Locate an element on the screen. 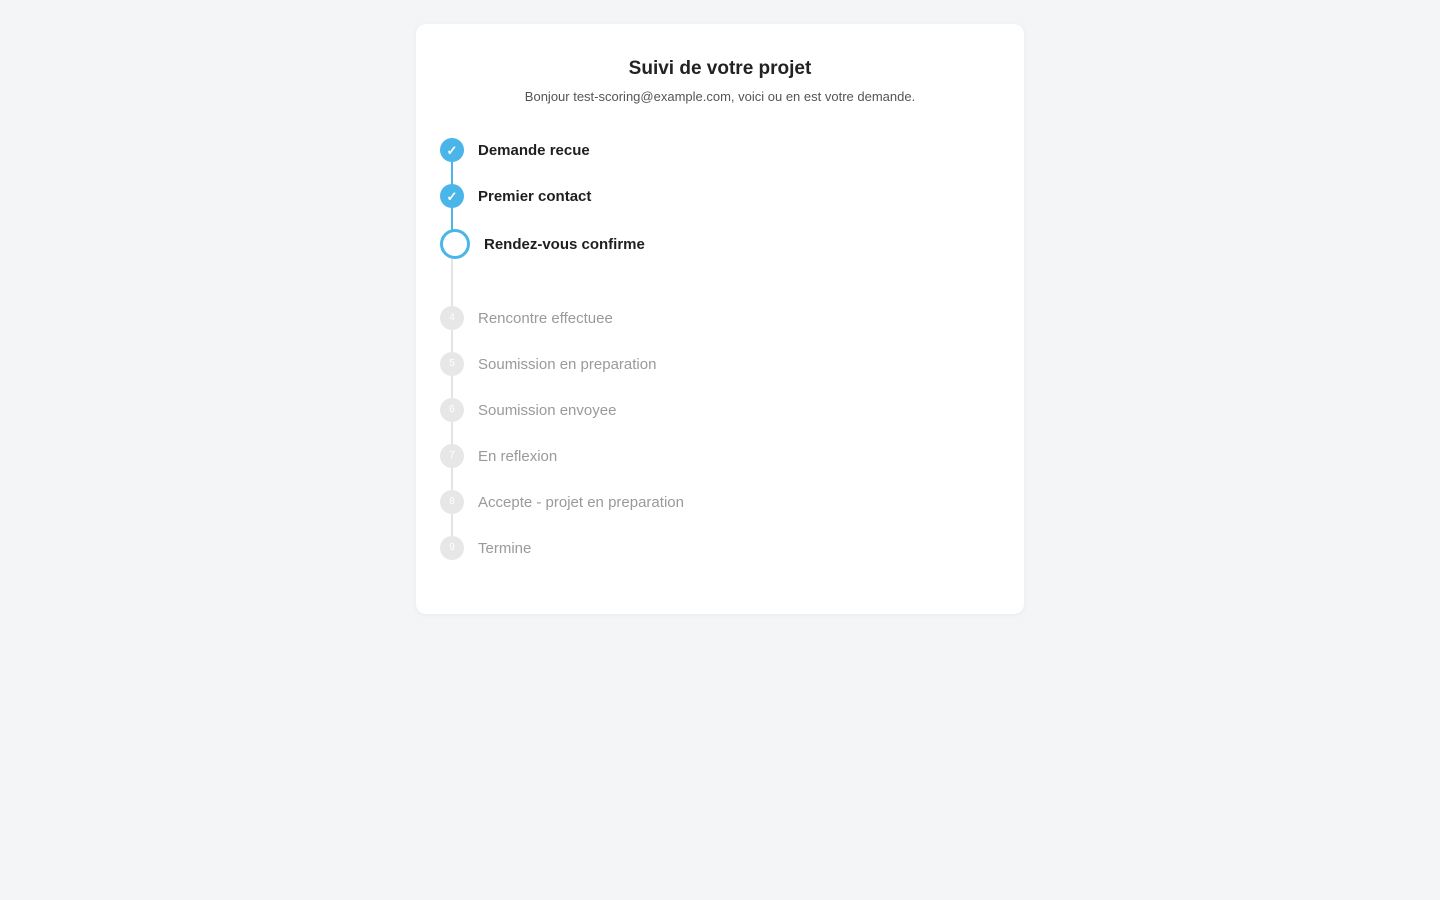 This screenshot has height=900, width=1440. step-number: 4 is located at coordinates (452, 318).